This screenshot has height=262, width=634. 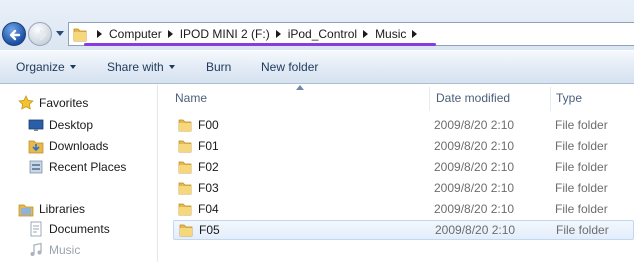 I want to click on column-header-name: Name, so click(x=302, y=98).